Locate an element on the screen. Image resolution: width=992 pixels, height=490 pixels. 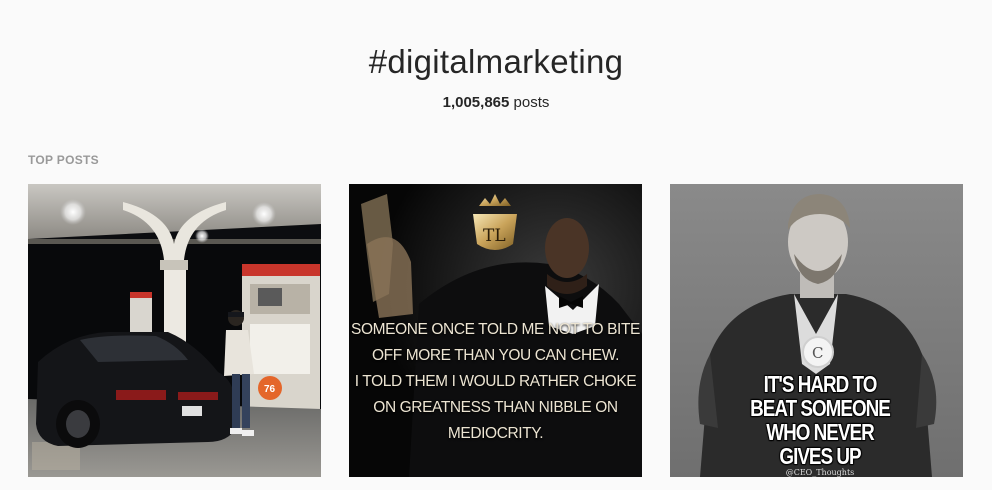
quote-line-5: MEDIOCRITY. is located at coordinates (495, 433).